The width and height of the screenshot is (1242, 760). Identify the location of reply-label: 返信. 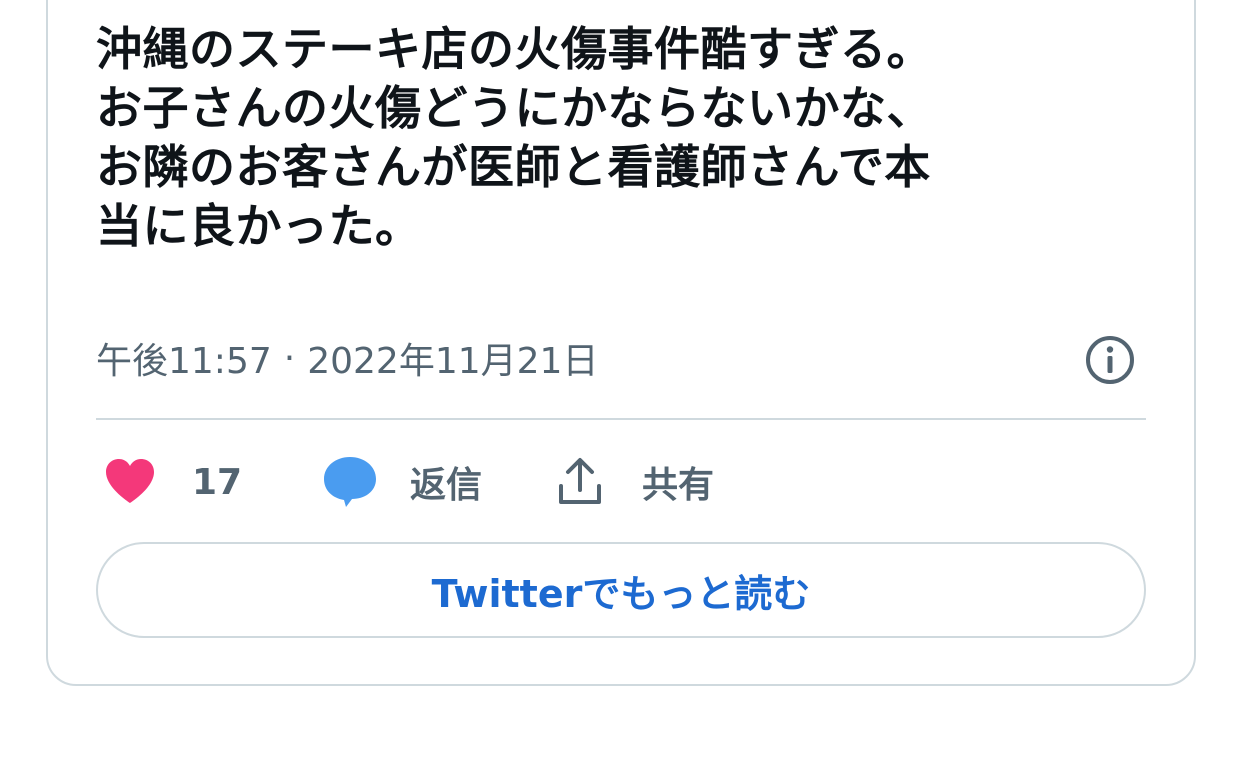
(446, 485).